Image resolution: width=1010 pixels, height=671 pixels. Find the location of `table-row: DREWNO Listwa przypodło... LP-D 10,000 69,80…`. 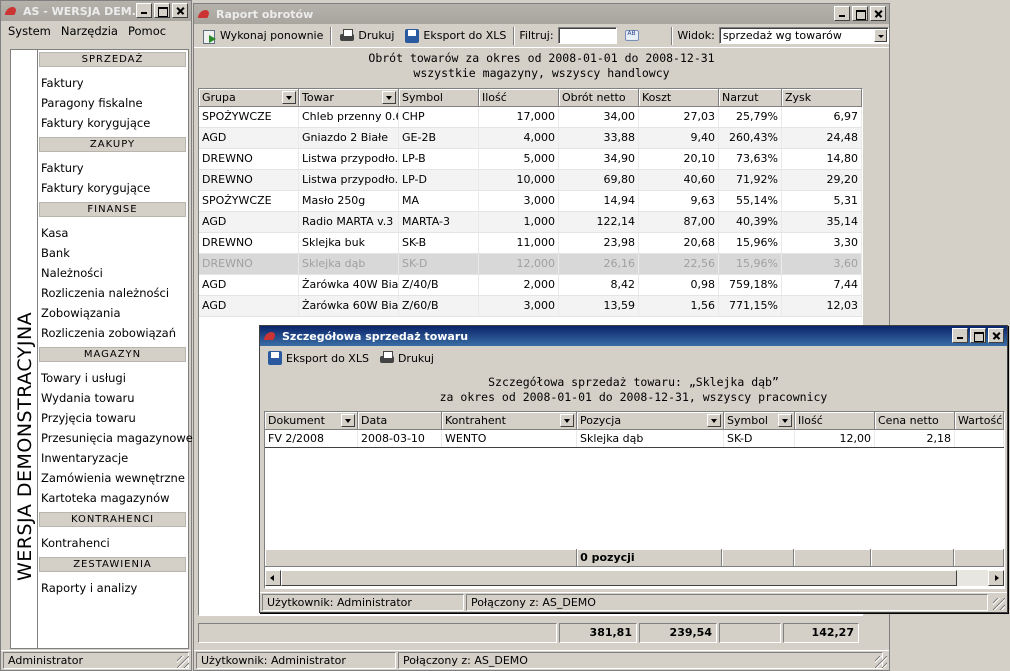

table-row: DREWNO Listwa przypodło... LP-D 10,000 69,80… is located at coordinates (530, 180).